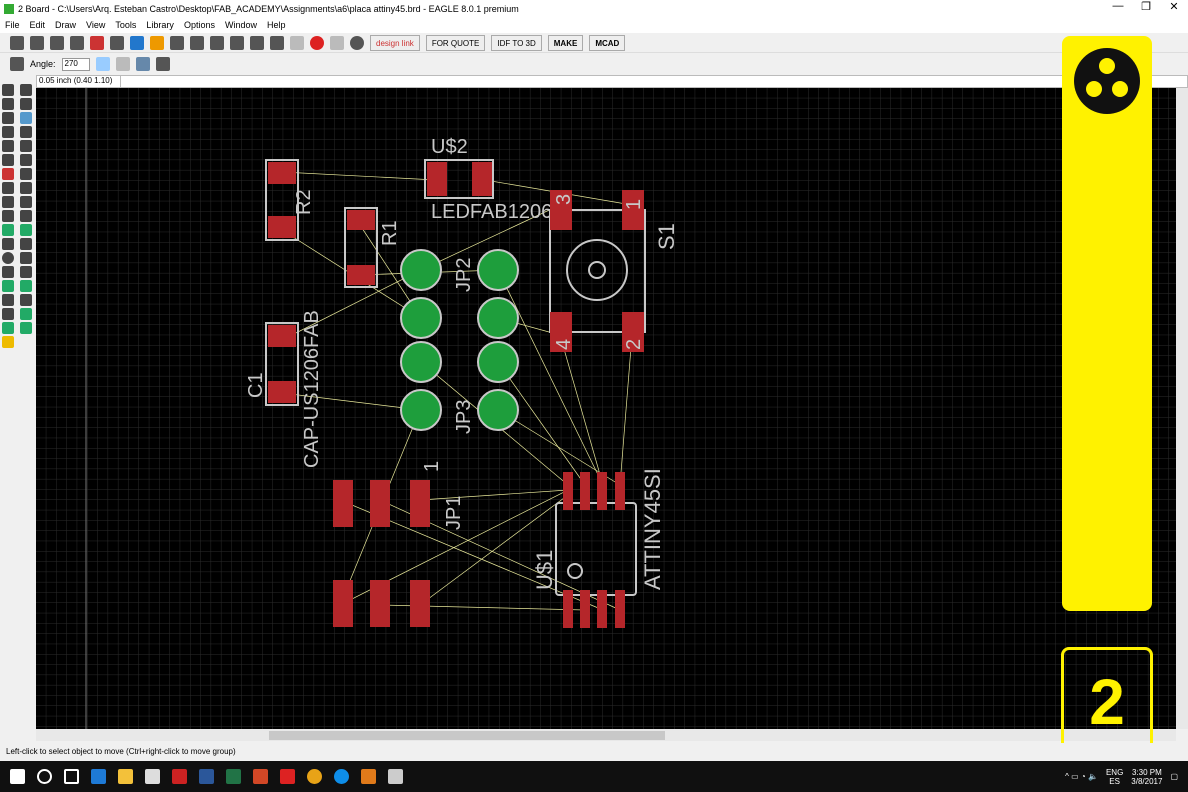 The height and width of the screenshot is (792, 1188). Describe the element at coordinates (26, 90) in the screenshot. I see `show-icon` at that location.